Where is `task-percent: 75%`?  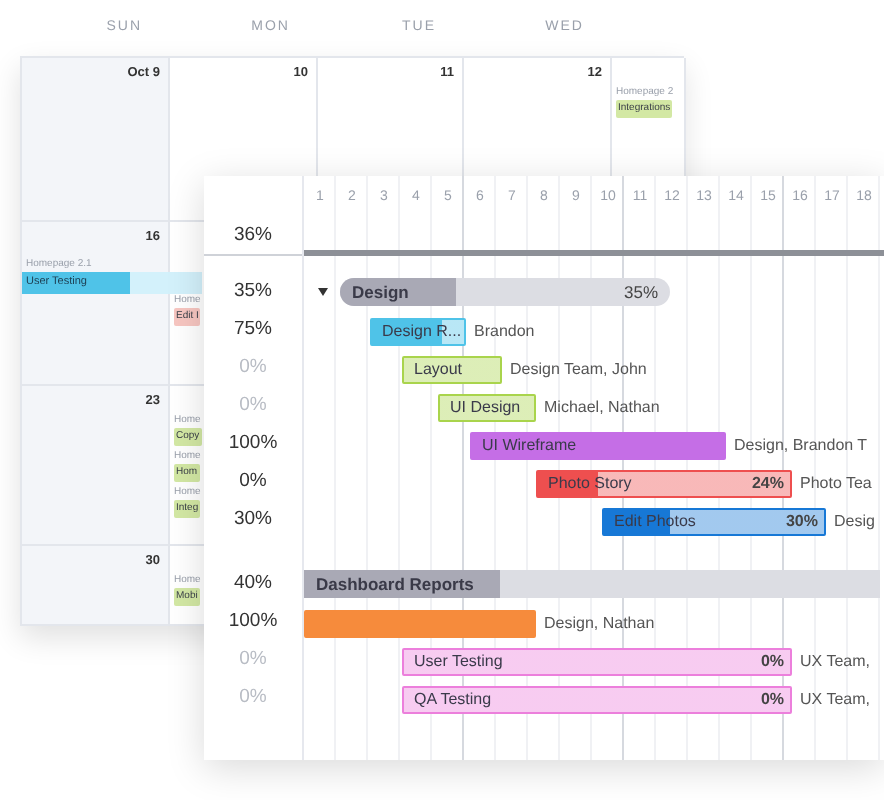 task-percent: 75% is located at coordinates (252, 330).